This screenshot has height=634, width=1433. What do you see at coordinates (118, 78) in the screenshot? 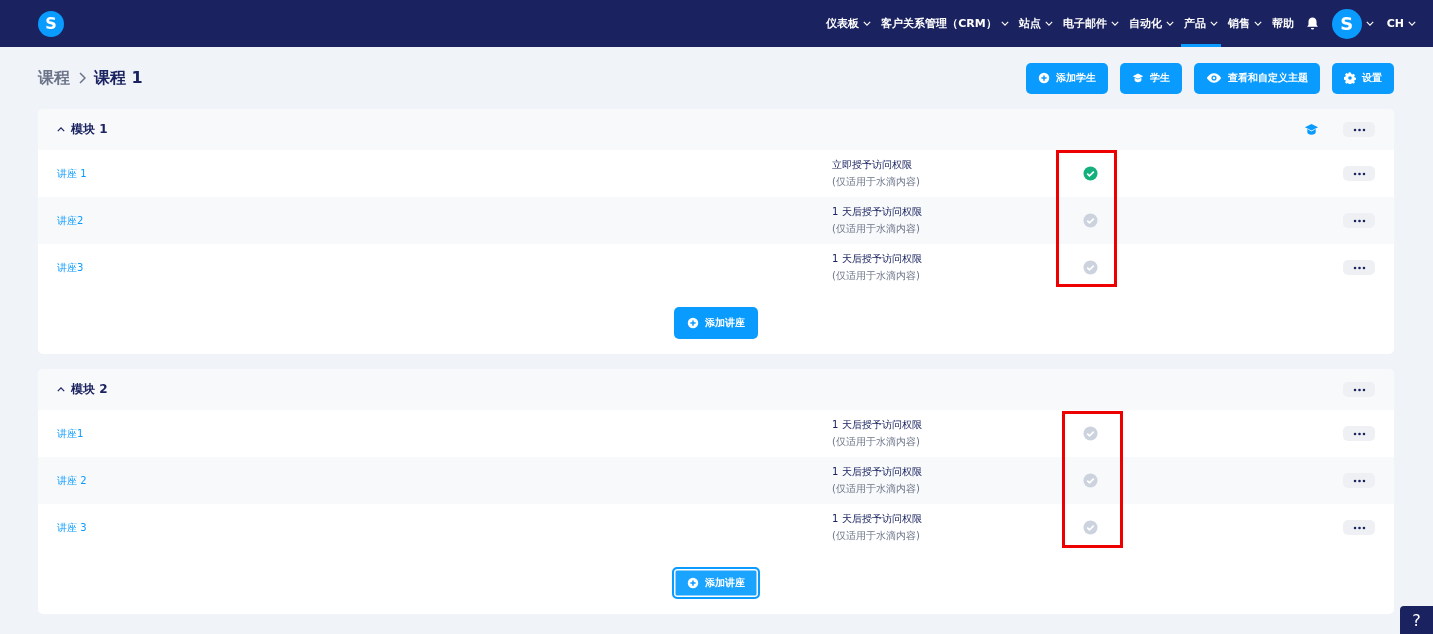
I see `page-title: 课程 1` at bounding box center [118, 78].